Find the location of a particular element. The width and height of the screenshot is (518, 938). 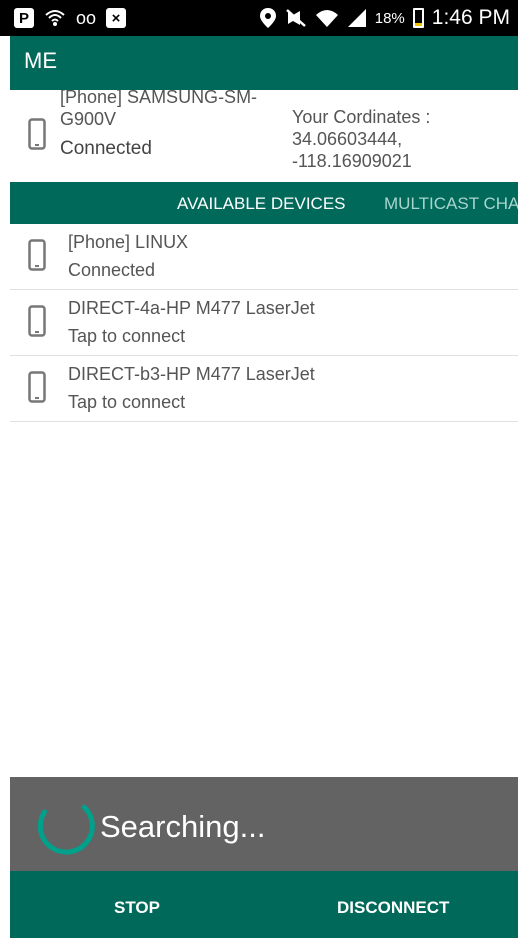

coordinates-label: Your Cordinates : is located at coordinates (361, 117).